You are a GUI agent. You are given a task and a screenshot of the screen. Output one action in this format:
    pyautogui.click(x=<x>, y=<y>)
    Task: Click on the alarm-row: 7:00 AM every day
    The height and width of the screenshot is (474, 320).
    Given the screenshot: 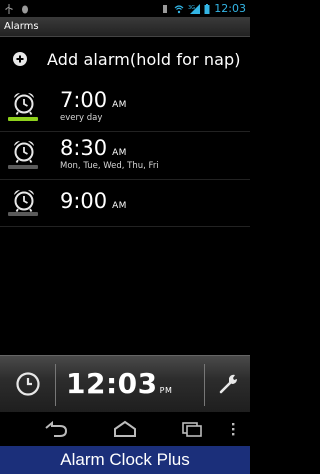 What is the action you would take?
    pyautogui.click(x=125, y=109)
    